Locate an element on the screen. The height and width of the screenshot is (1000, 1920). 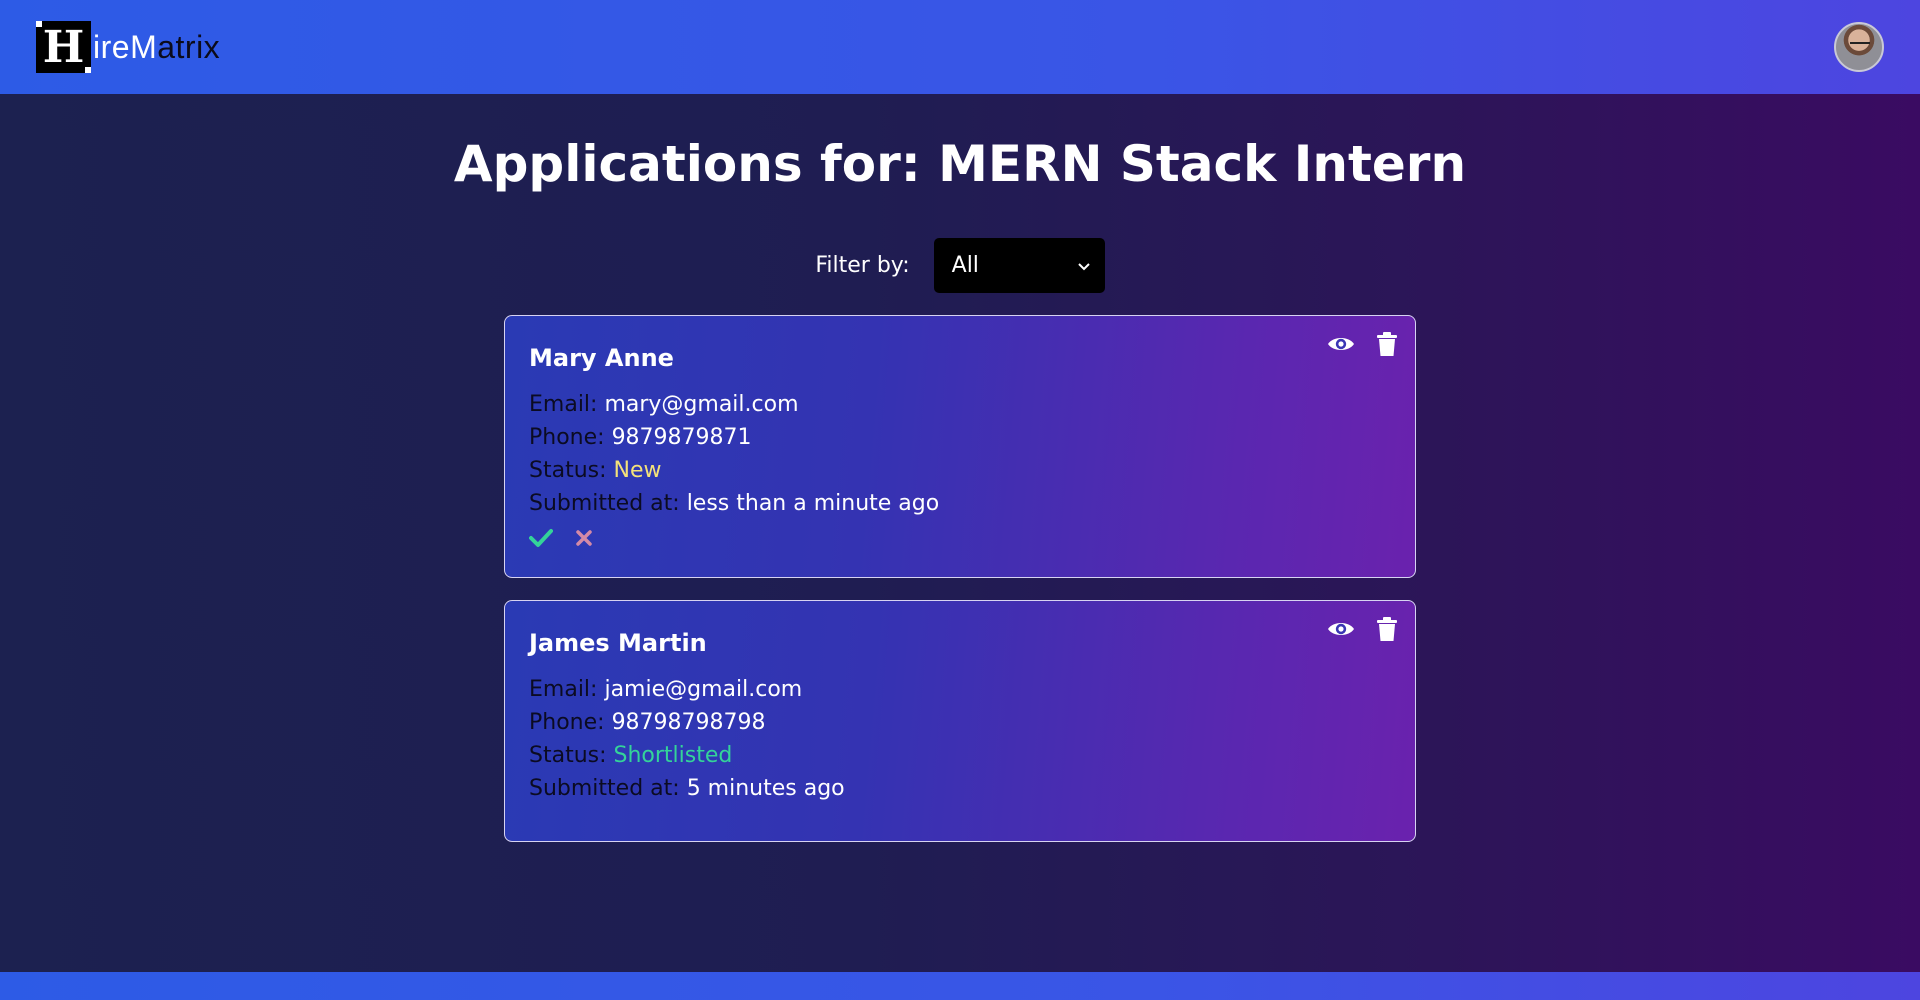
applicant-name: Mary Anne is located at coordinates (601, 358).